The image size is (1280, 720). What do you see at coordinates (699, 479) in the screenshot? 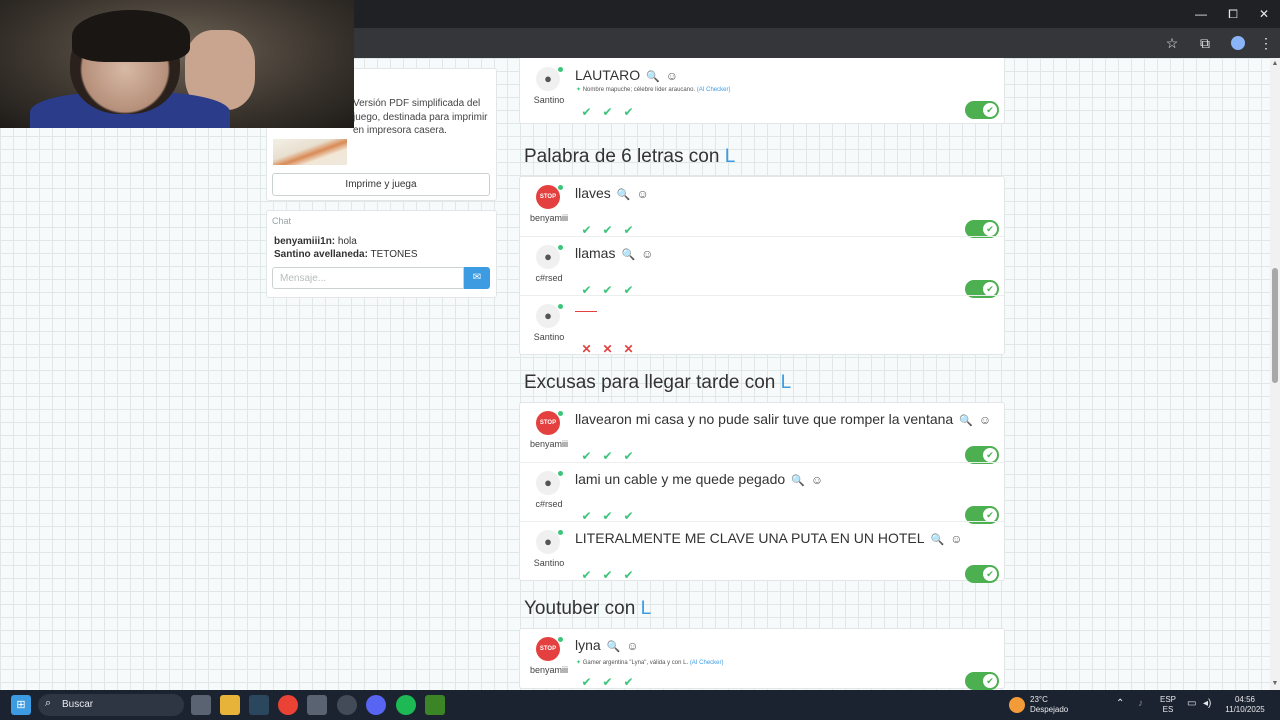
I see `answer-text: lami un cable y me quede pegado 🔍 ☺` at bounding box center [699, 479].